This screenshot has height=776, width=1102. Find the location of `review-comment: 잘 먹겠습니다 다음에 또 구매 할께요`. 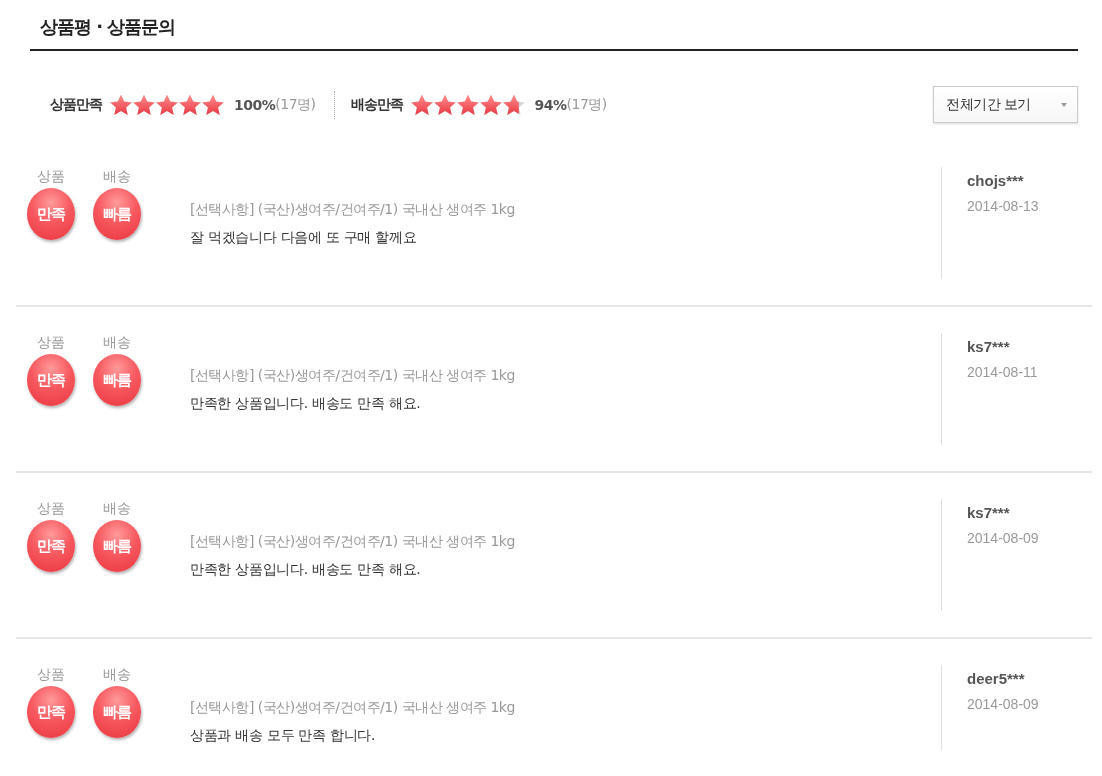

review-comment: 잘 먹겠습니다 다음에 또 구매 할께요 is located at coordinates (303, 237).